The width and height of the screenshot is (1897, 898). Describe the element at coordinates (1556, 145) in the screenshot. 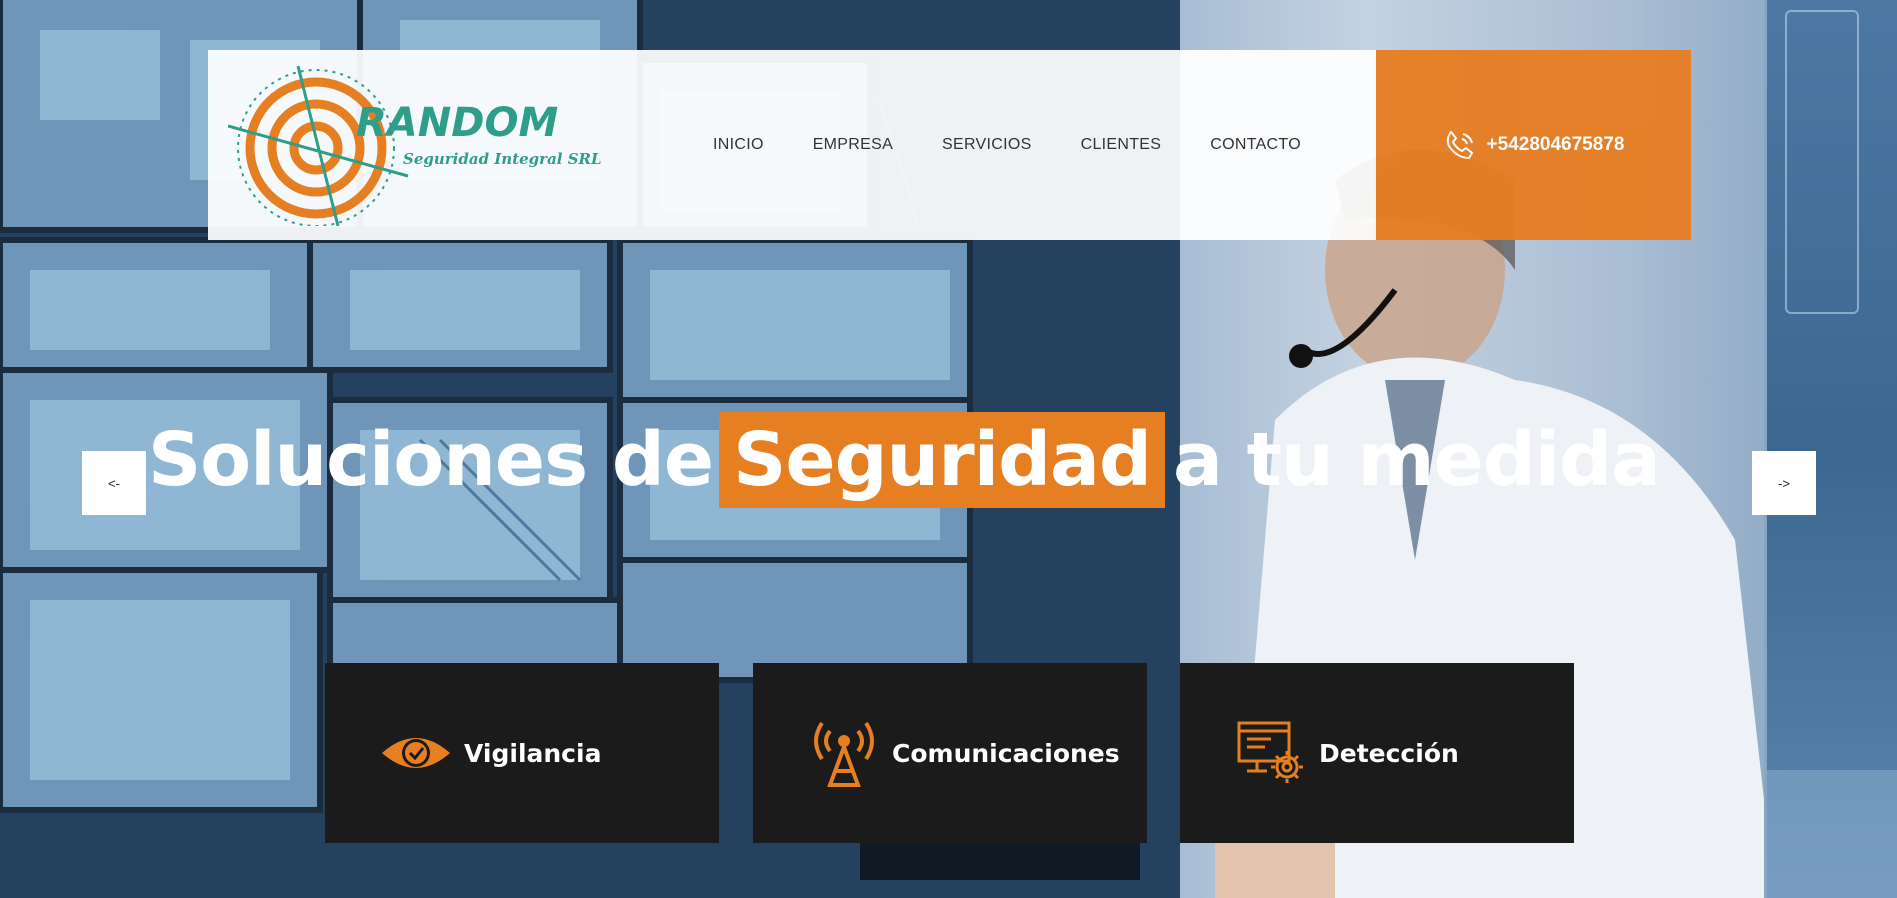

I see `phone-number: +542804675878` at that location.